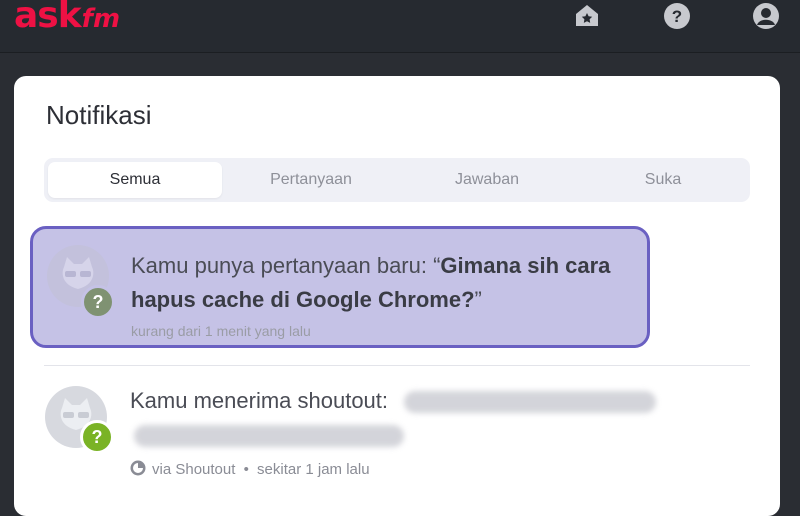  I want to click on logo-sub: fm, so click(101, 19).